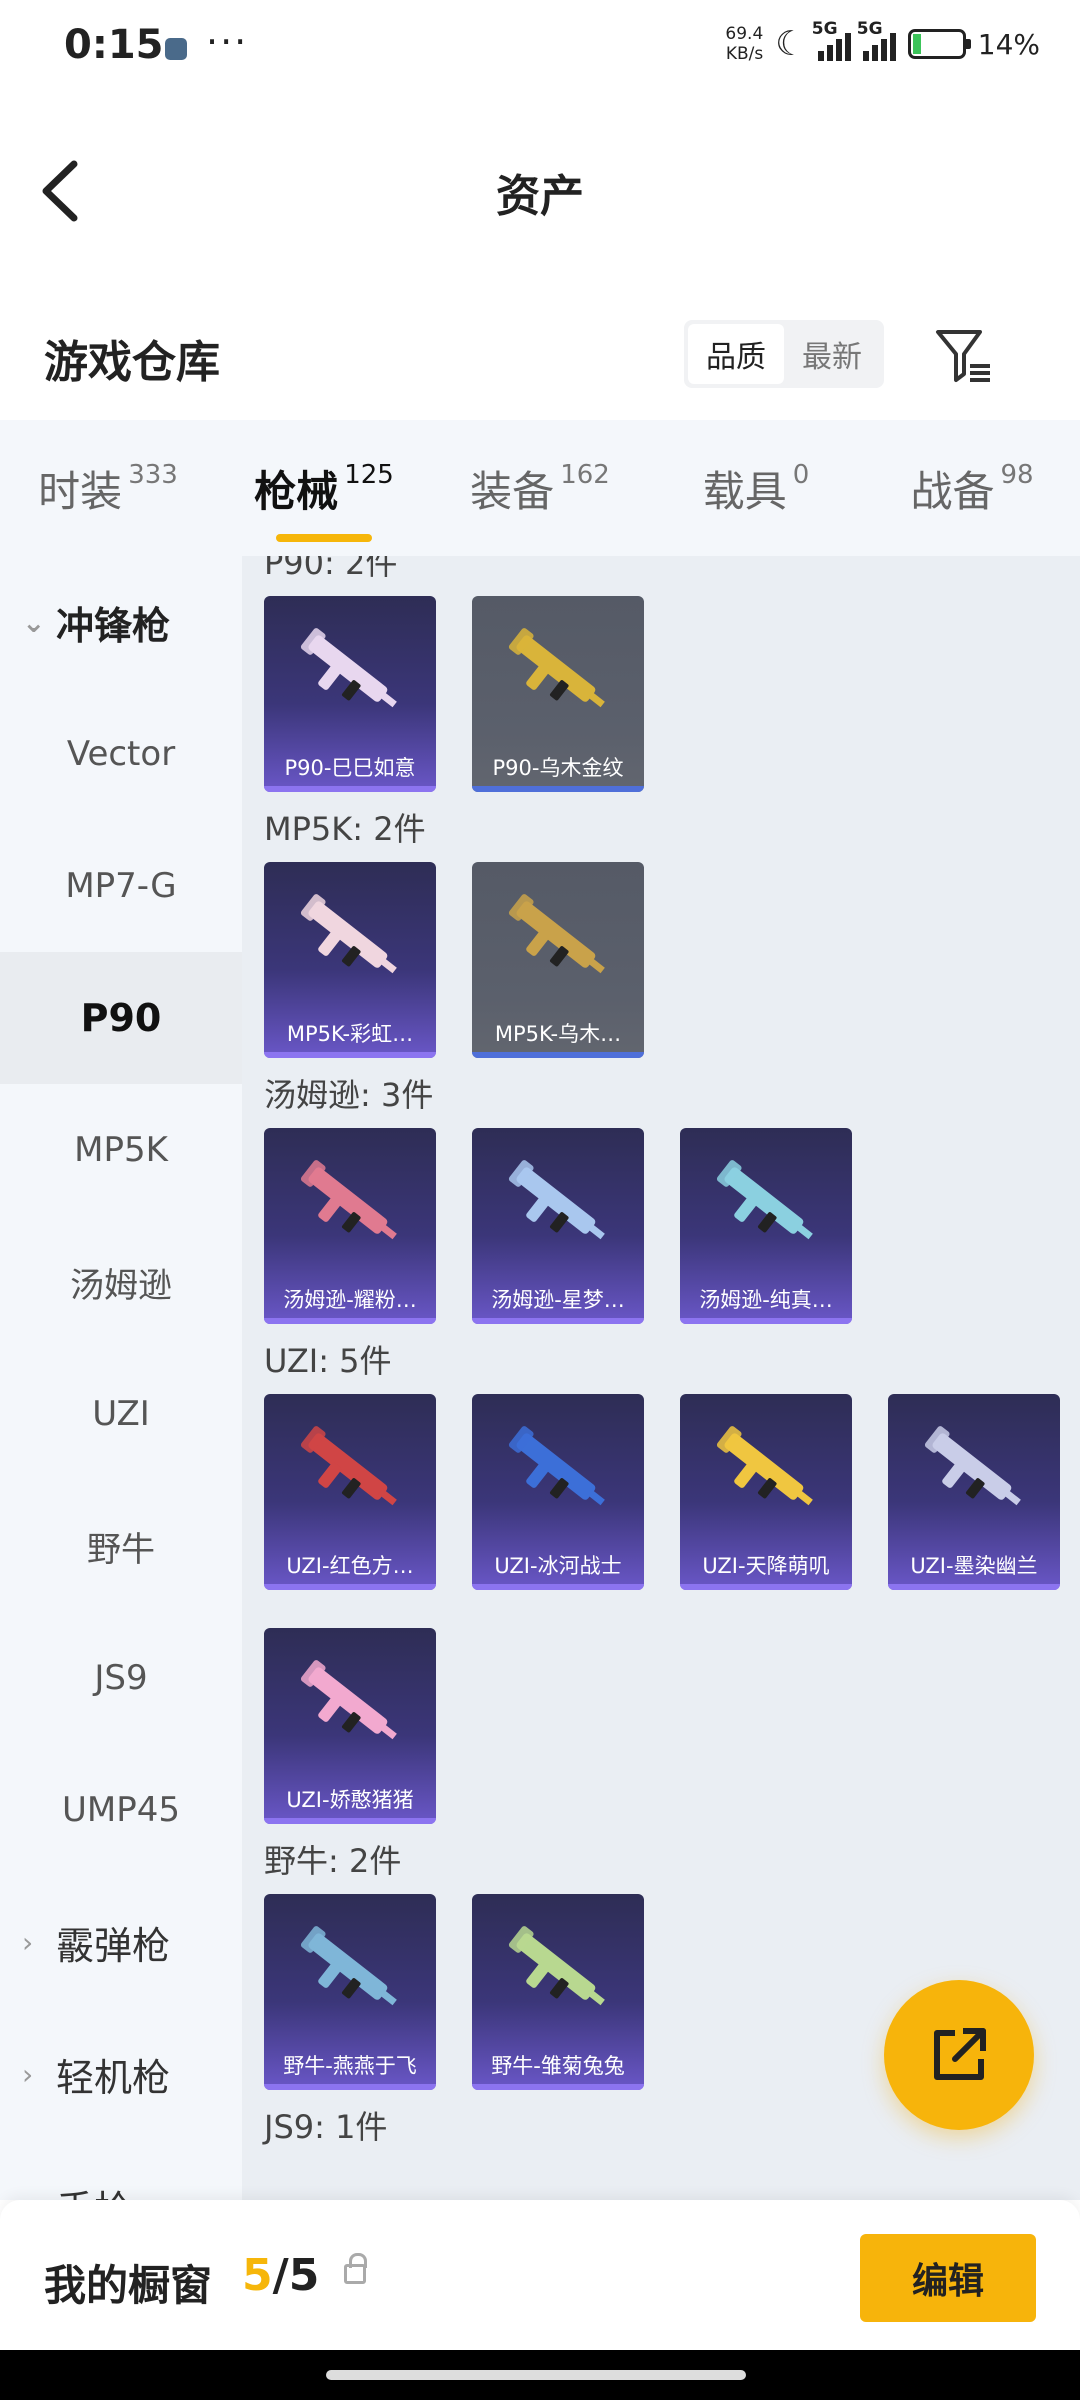 This screenshot has height=2400, width=1080. Describe the element at coordinates (558, 1566) in the screenshot. I see `skin-name: UZI-冰河战士` at that location.